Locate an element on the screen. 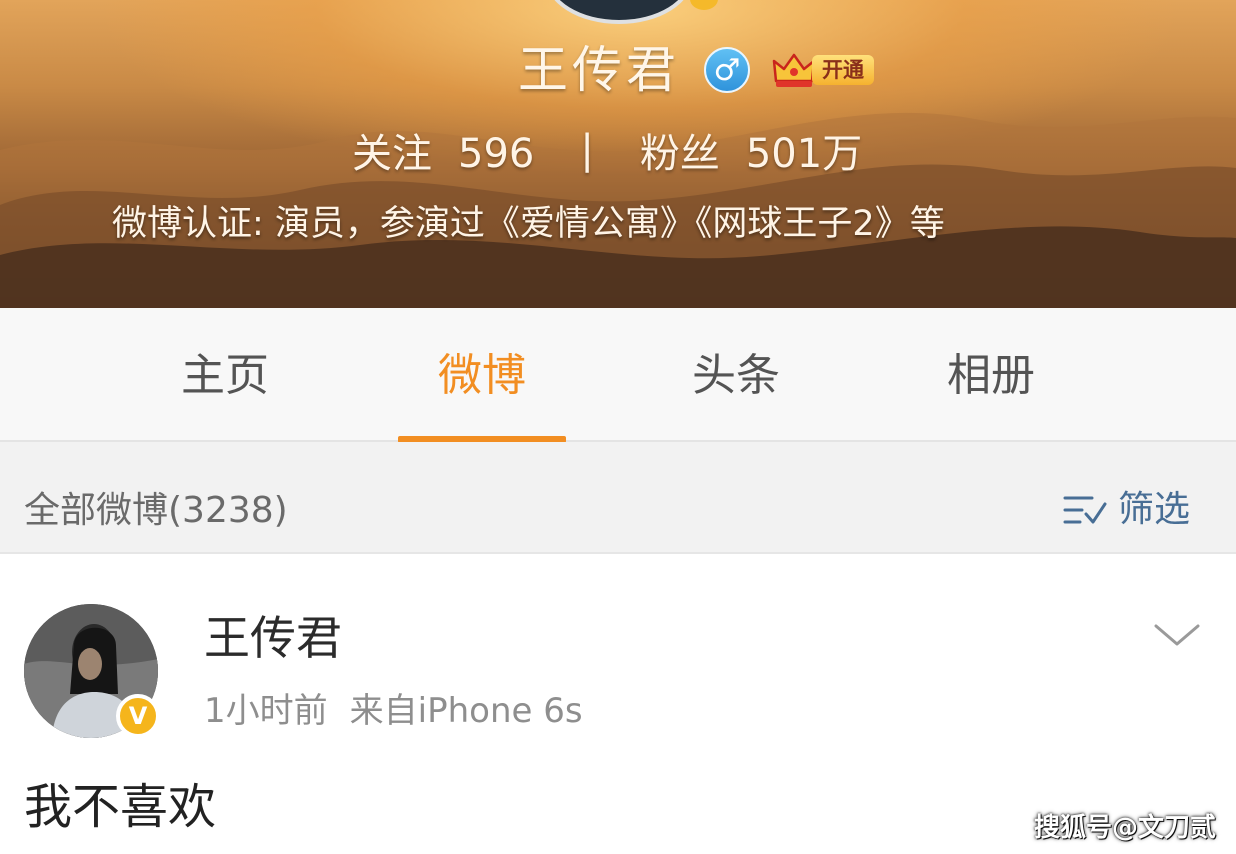  followers-count: 501万 is located at coordinates (804, 154).